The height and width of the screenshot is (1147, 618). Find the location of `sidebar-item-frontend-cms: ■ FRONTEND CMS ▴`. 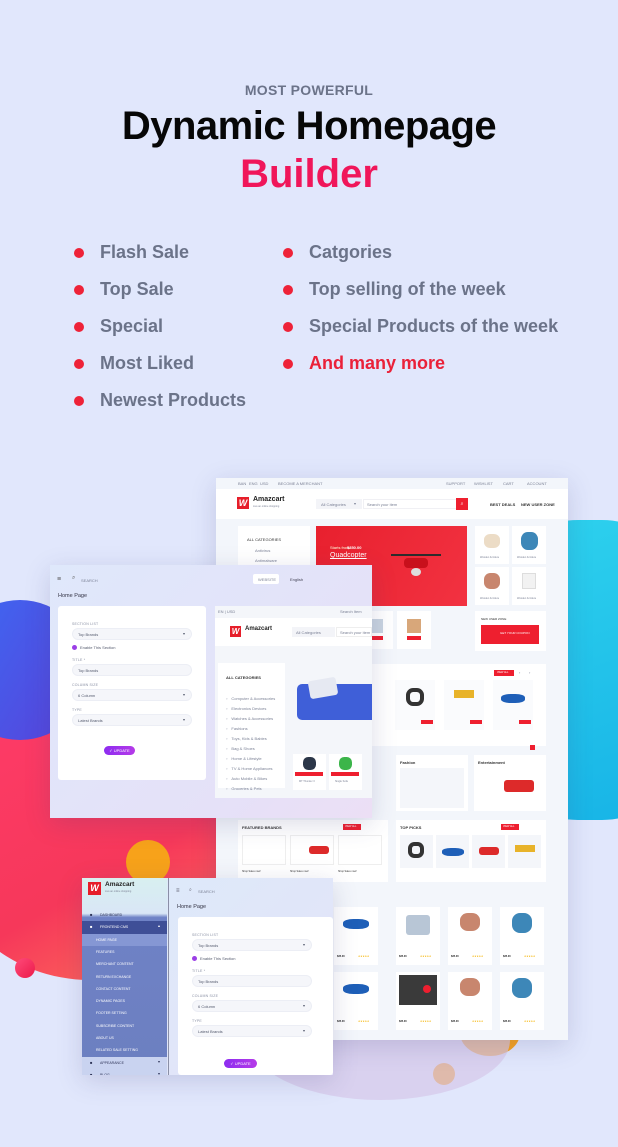

sidebar-item-frontend-cms: ■ FRONTEND CMS ▴ is located at coordinates (124, 927).